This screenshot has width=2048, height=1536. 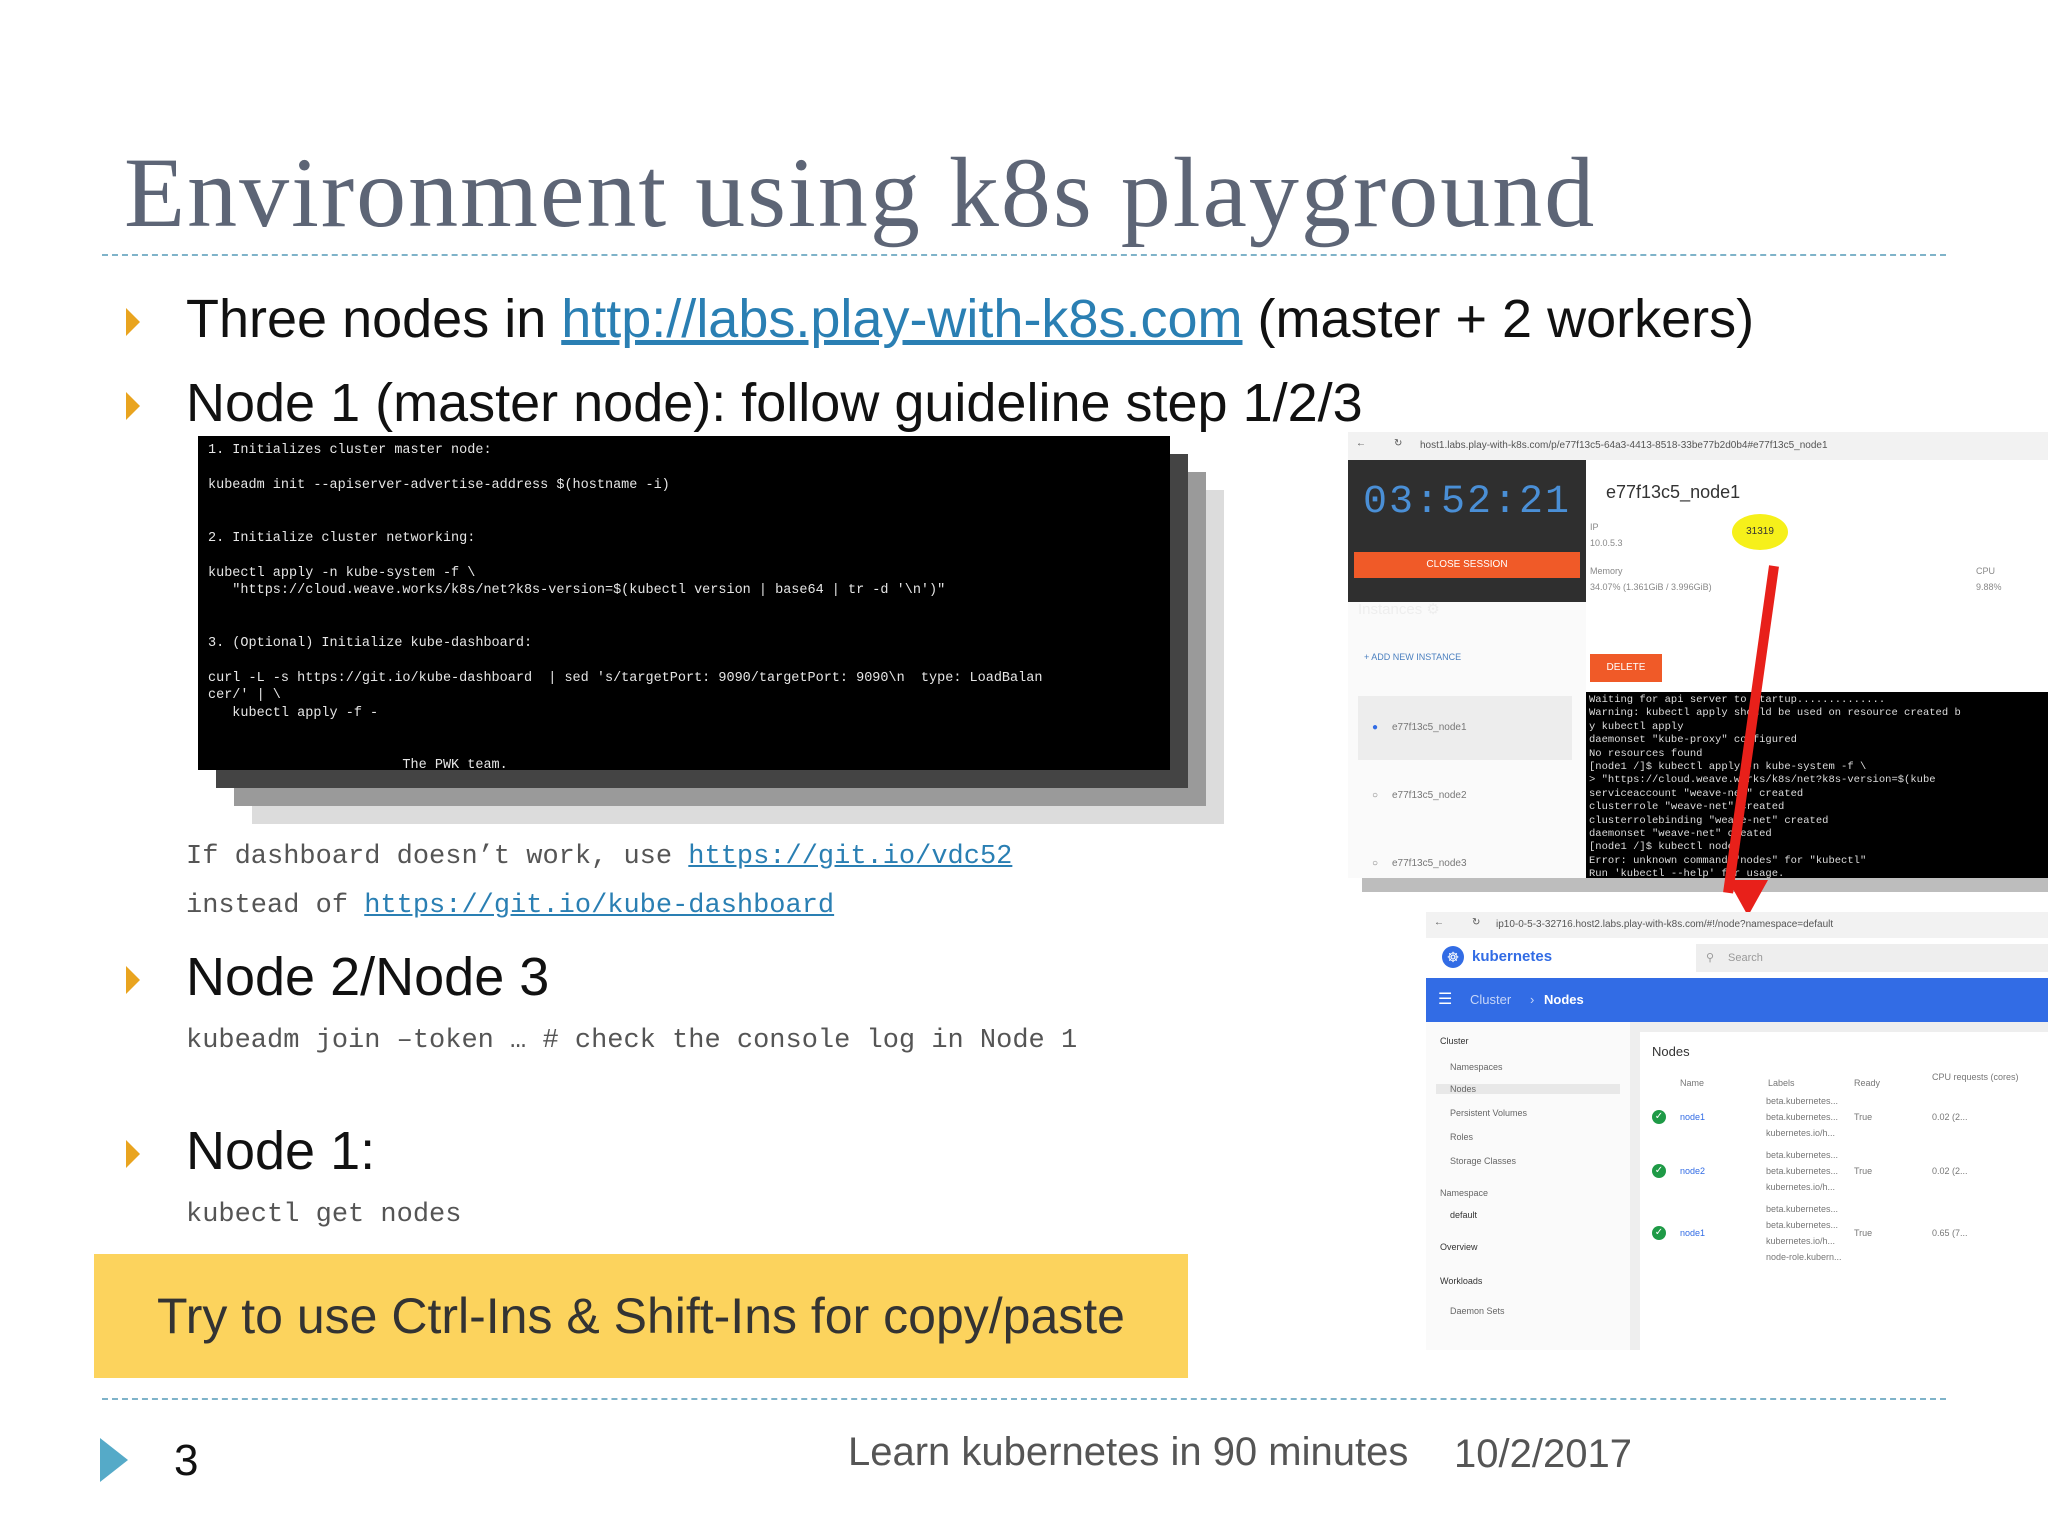 I want to click on sidebar-item-workloads: Workloads, so click(x=1461, y=1281).